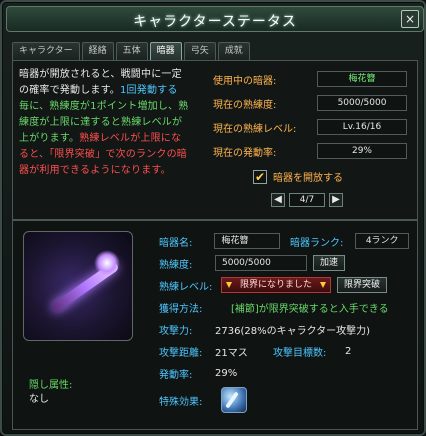 The image size is (426, 436). I want to click on desc-line-7: 器が利用できるようになります。, so click(95, 170).